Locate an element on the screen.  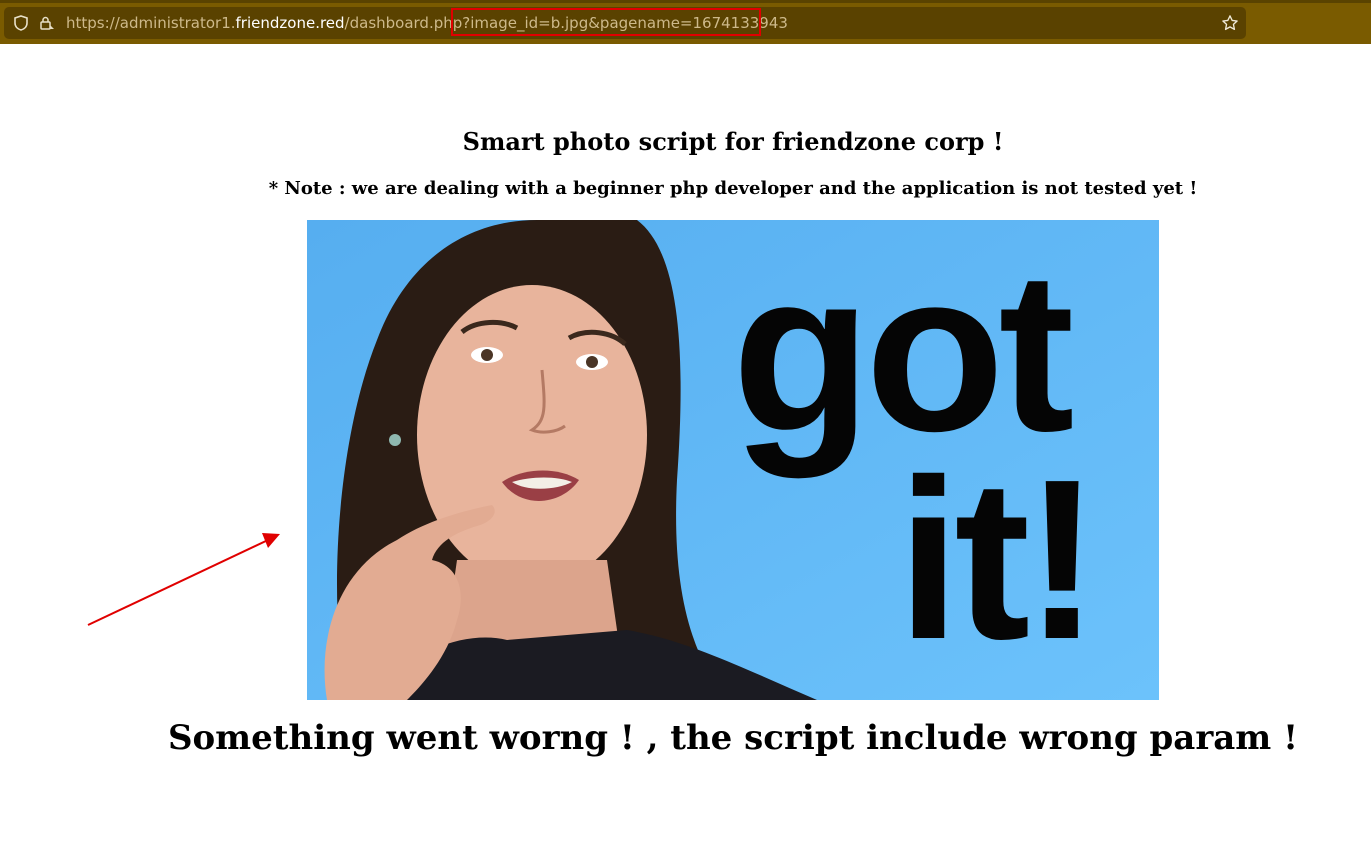
photo-text-got: got is located at coordinates (903, 352).